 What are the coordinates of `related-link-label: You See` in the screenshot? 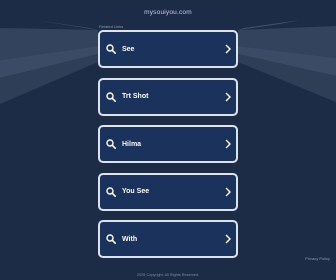 It's located at (136, 191).